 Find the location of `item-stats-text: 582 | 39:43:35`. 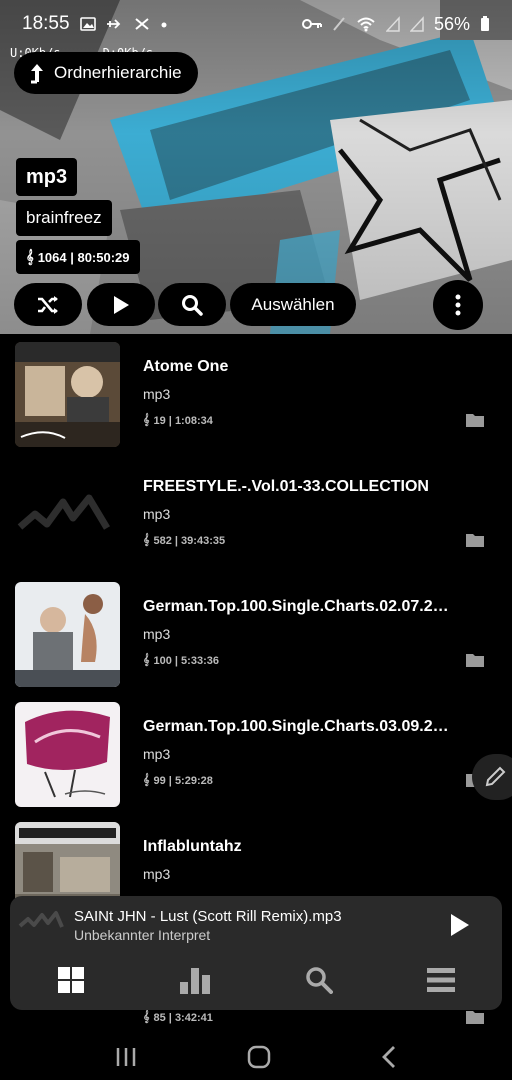

item-stats-text: 582 | 39:43:35 is located at coordinates (189, 540).